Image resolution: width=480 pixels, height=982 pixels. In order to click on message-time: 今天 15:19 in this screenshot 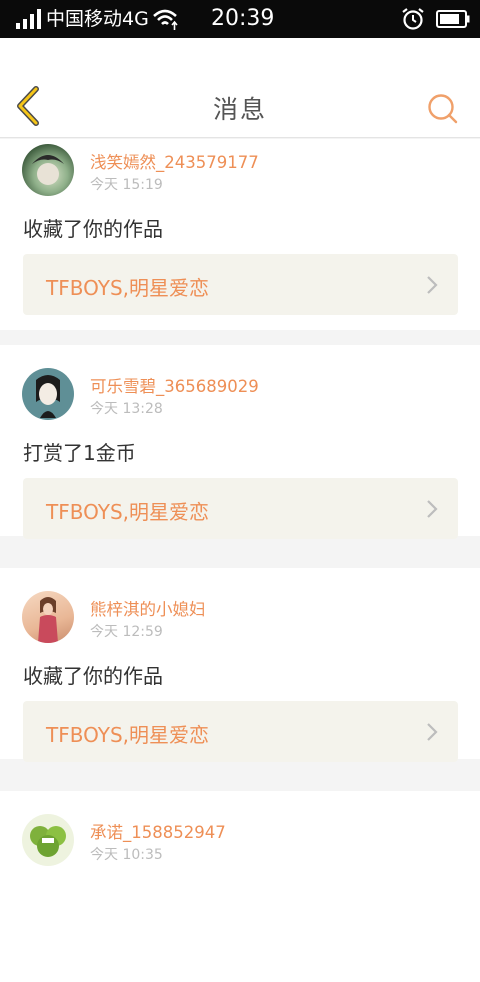, I will do `click(126, 185)`.